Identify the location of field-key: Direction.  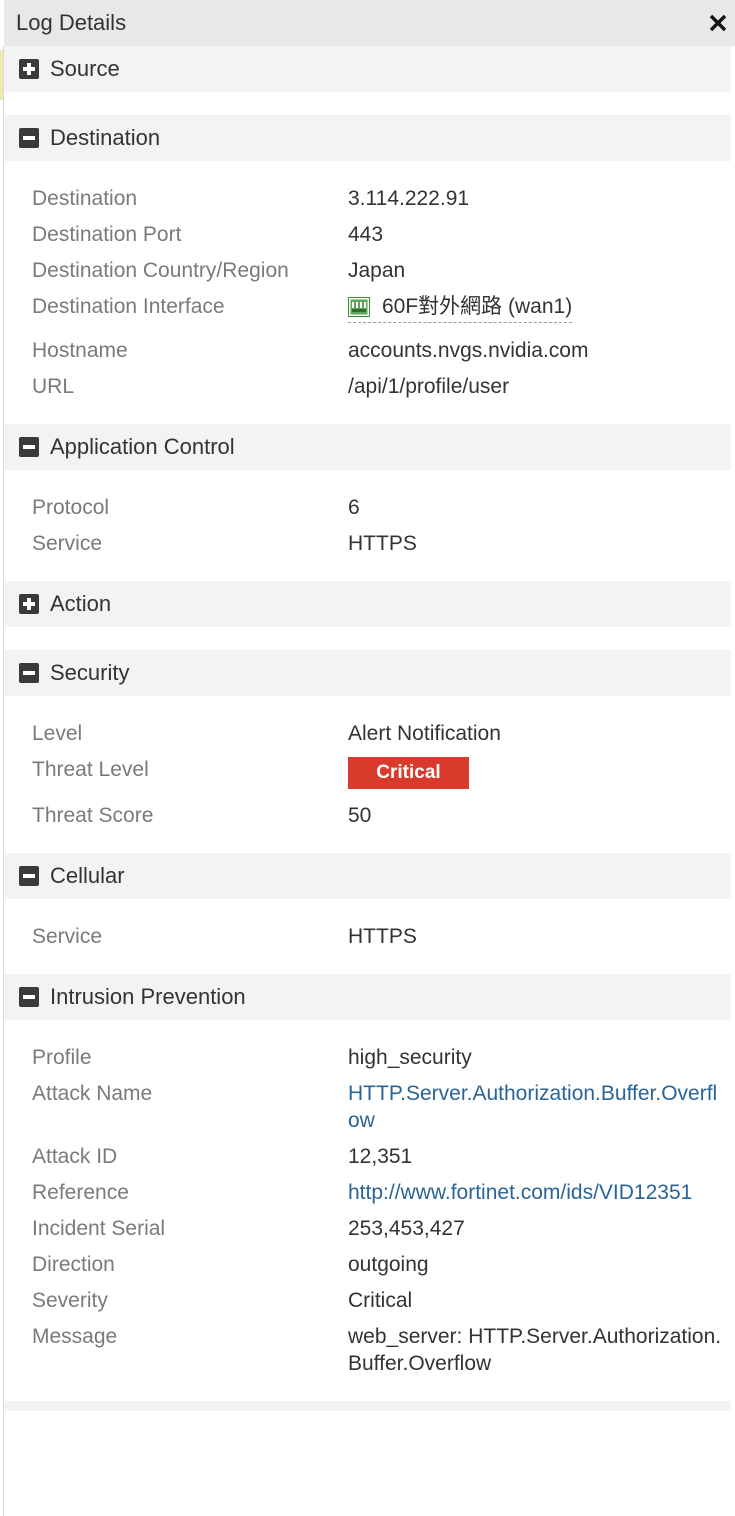
(73, 1264).